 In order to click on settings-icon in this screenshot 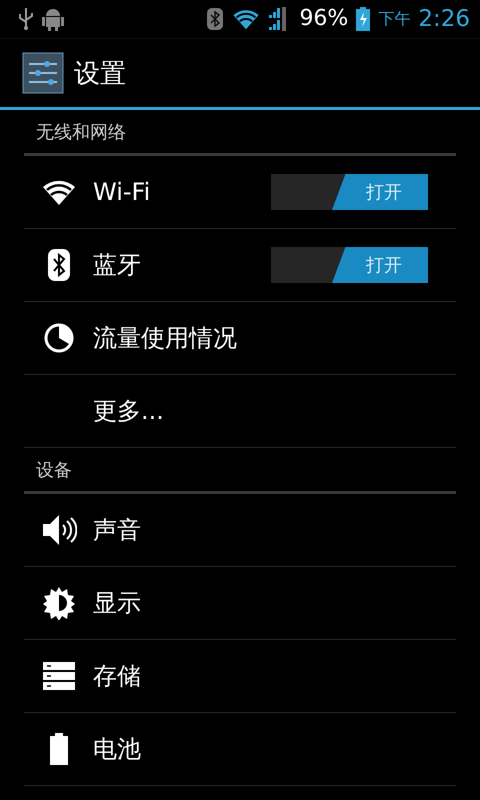, I will do `click(43, 73)`.